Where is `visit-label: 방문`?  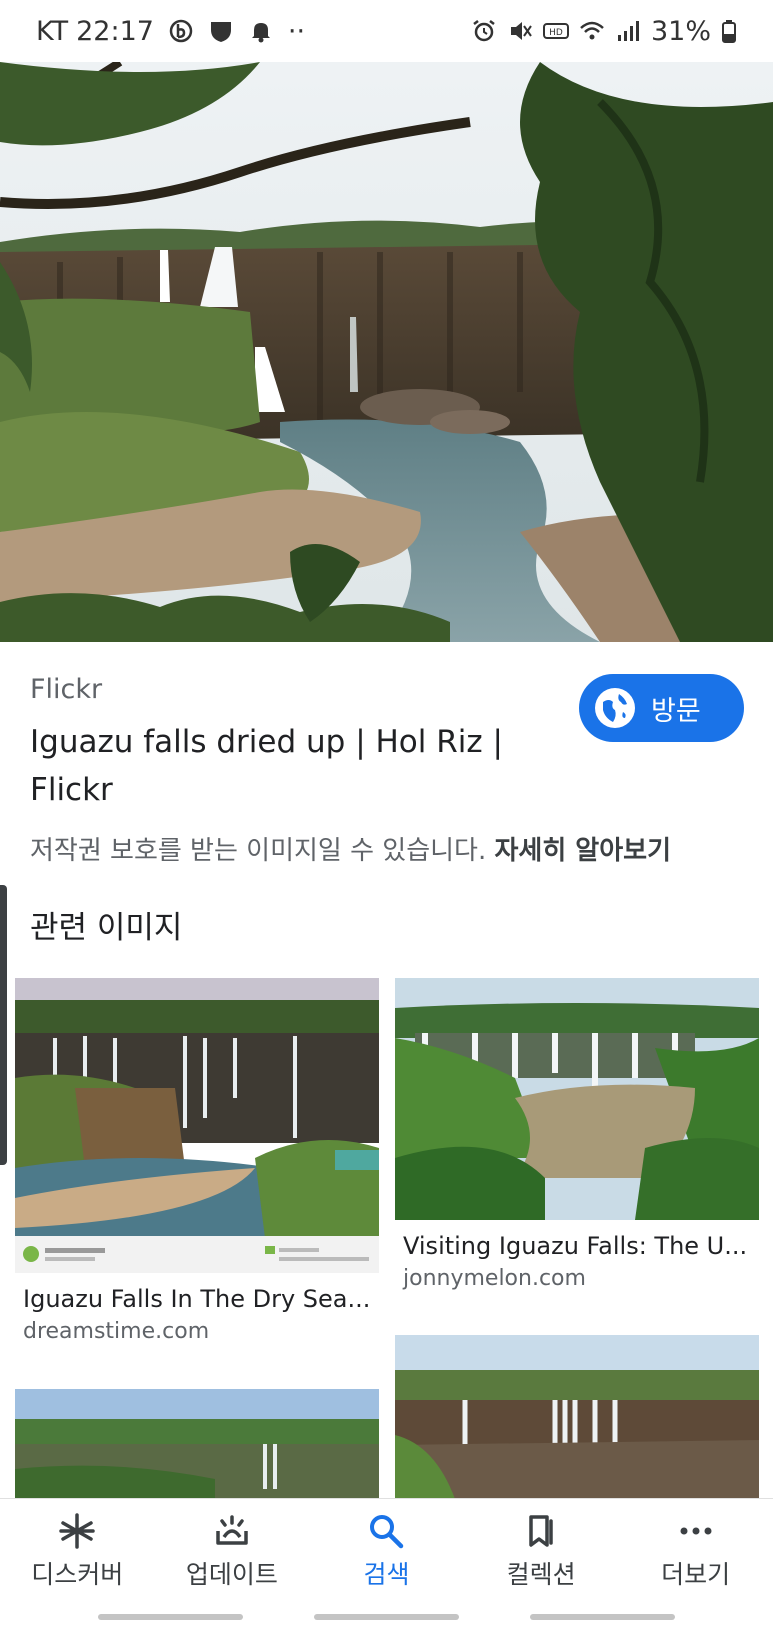
visit-label: 방문 is located at coordinates (676, 711).